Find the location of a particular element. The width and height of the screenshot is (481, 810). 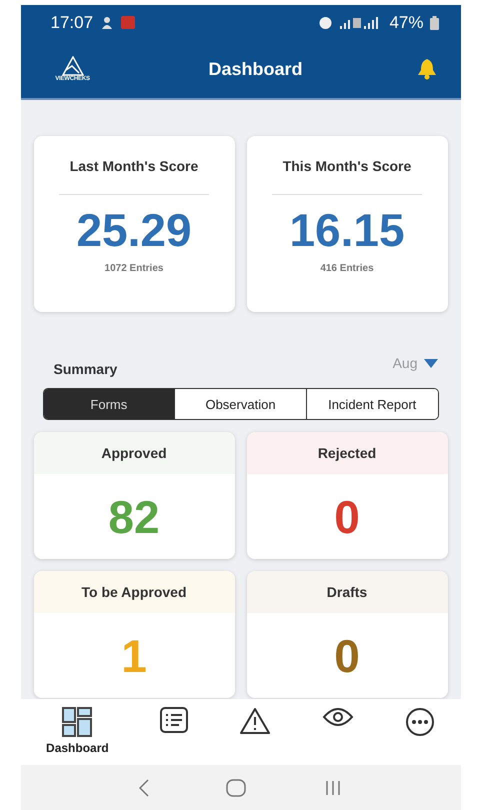

eye-icon is located at coordinates (338, 717).